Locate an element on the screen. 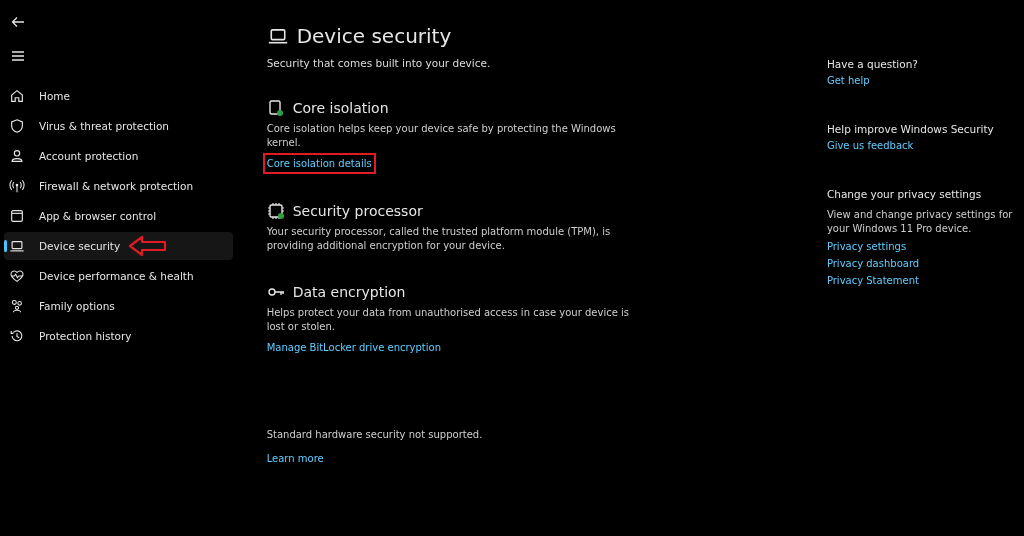 The image size is (1024, 536). nav-item: Family options is located at coordinates (118, 306).